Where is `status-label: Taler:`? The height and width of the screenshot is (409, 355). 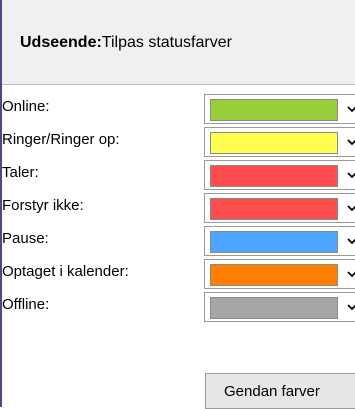
status-label: Taler: is located at coordinates (20, 172).